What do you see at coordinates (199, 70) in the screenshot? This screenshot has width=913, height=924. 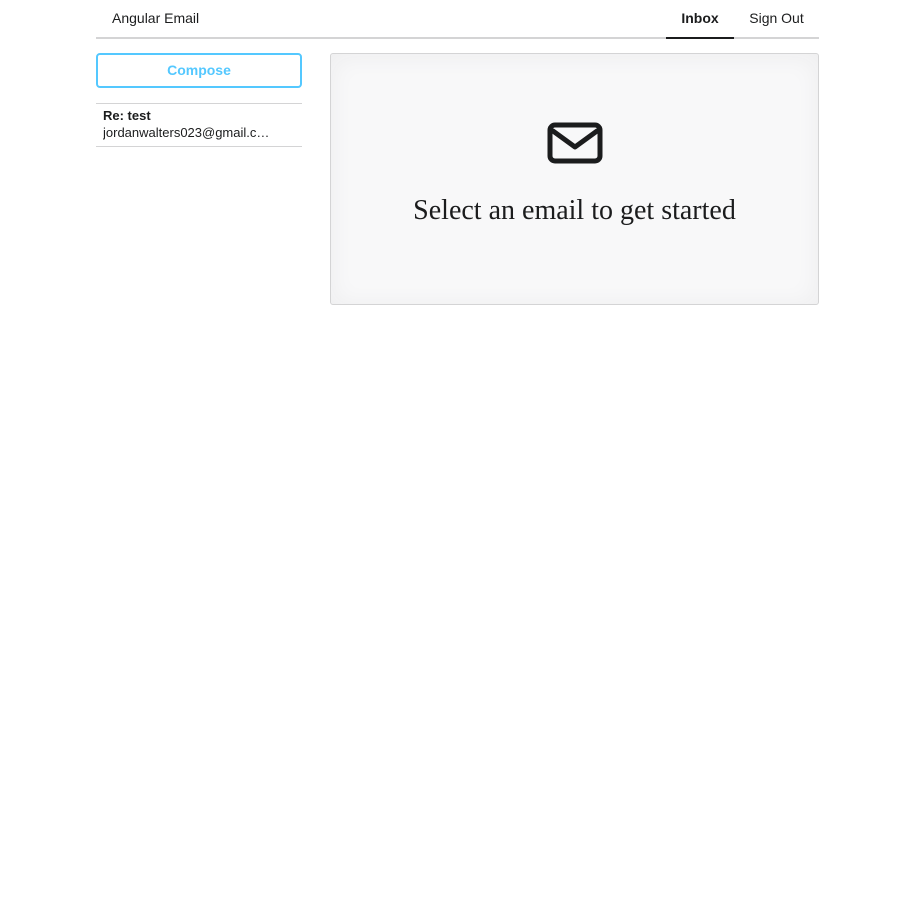 I see `compose-button: Compose` at bounding box center [199, 70].